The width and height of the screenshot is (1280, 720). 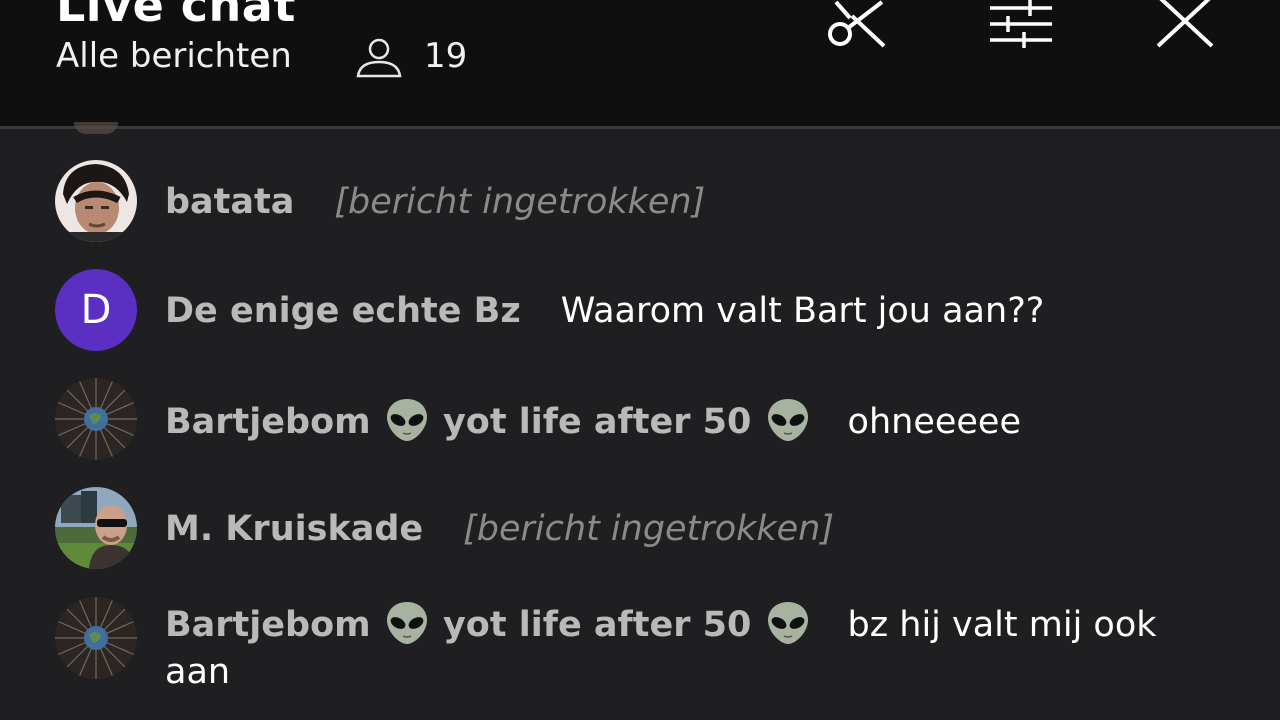 What do you see at coordinates (294, 529) in the screenshot?
I see `author-name: M. Kruiskade` at bounding box center [294, 529].